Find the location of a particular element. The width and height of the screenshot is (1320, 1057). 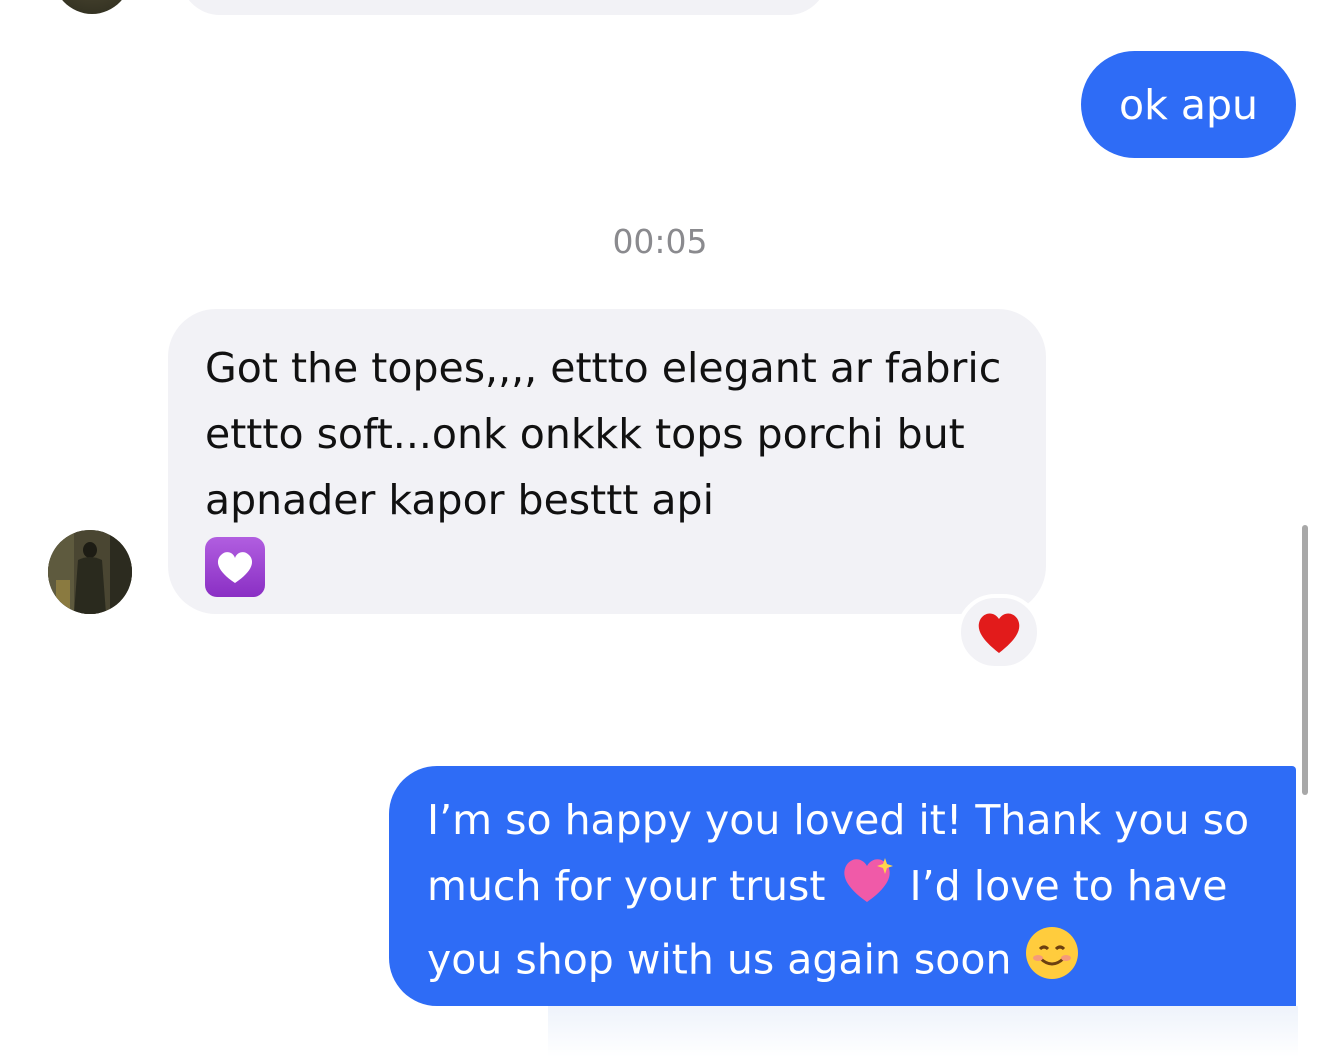

next-message-bubble-partial is located at coordinates (923, 1031).